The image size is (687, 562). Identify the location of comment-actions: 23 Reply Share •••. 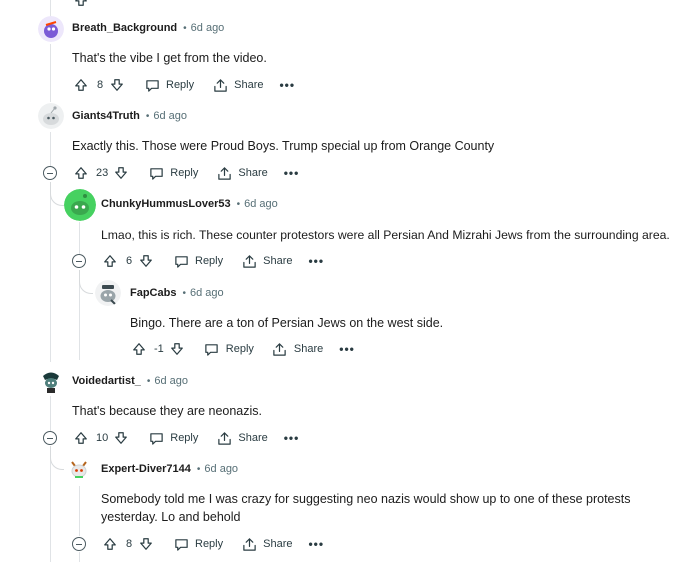
(185, 173).